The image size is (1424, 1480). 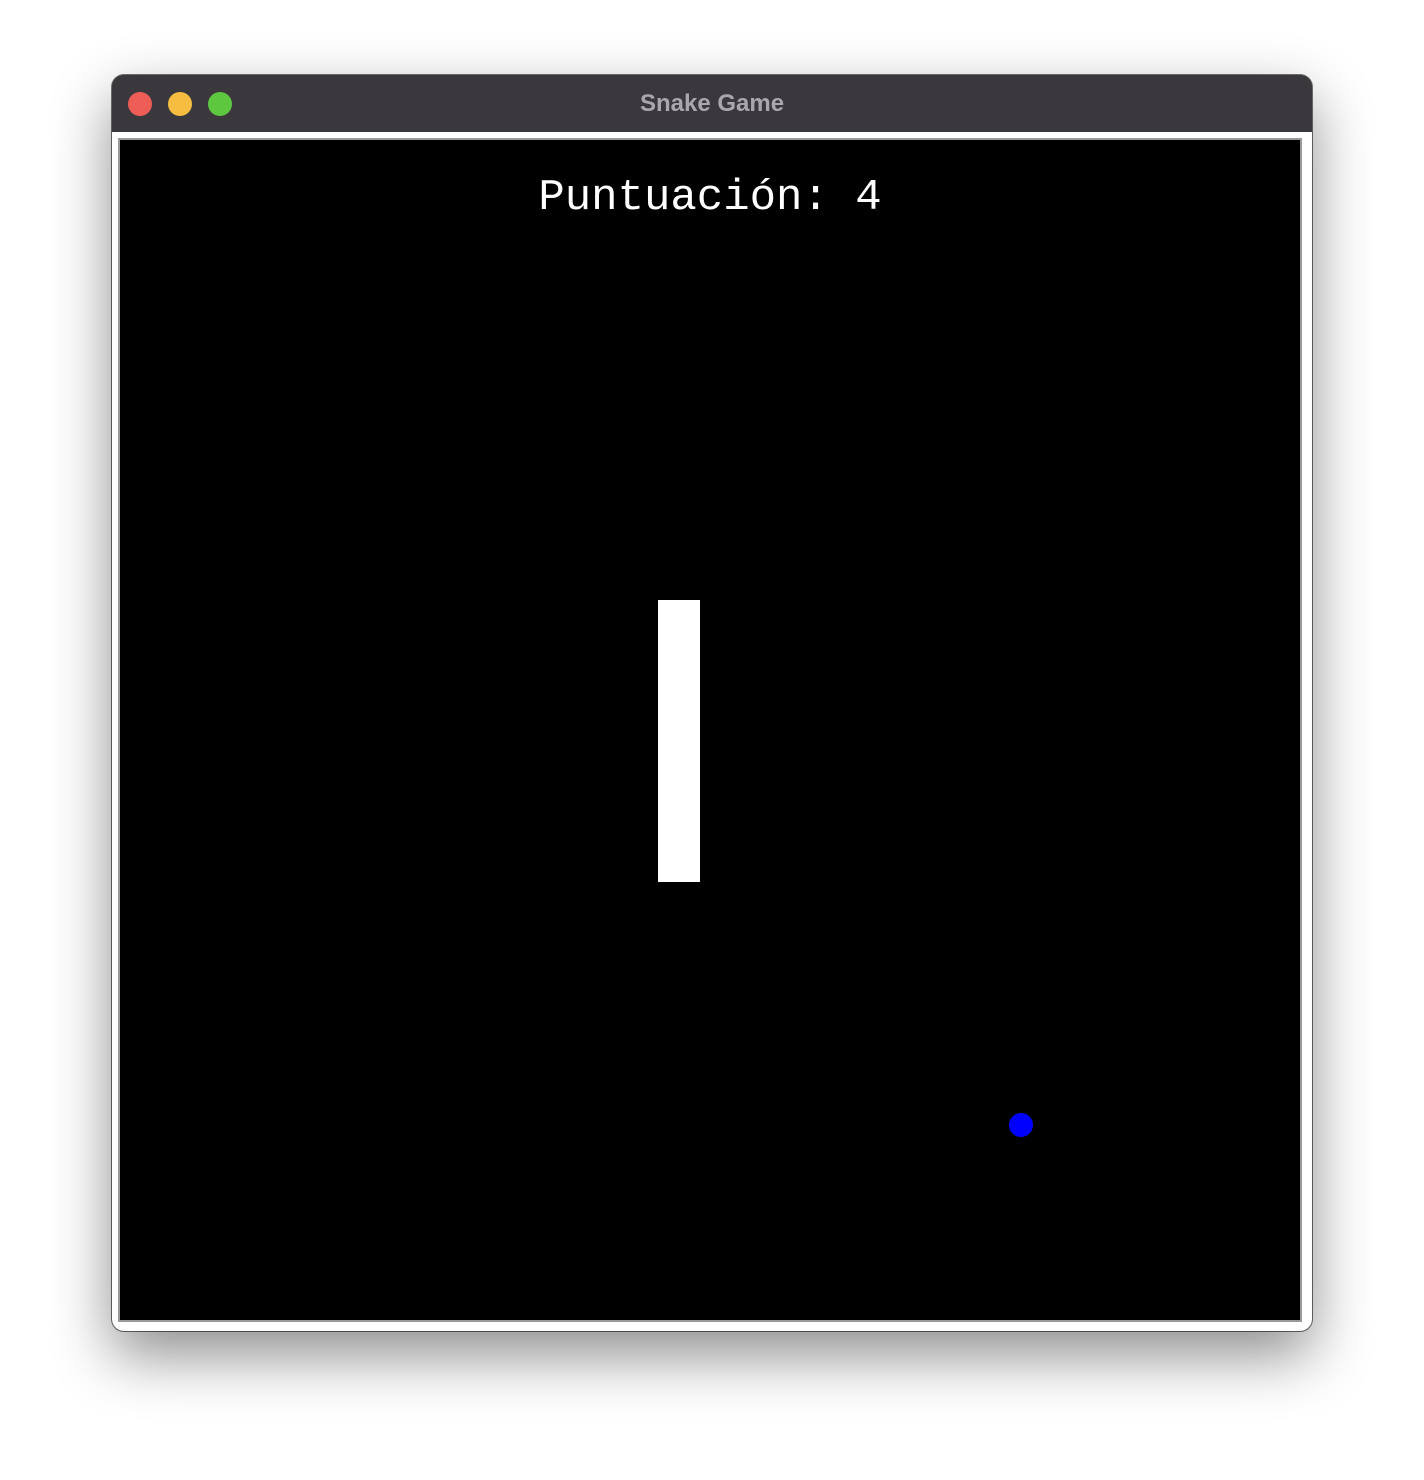 I want to click on food-pellet, so click(x=1021, y=1125).